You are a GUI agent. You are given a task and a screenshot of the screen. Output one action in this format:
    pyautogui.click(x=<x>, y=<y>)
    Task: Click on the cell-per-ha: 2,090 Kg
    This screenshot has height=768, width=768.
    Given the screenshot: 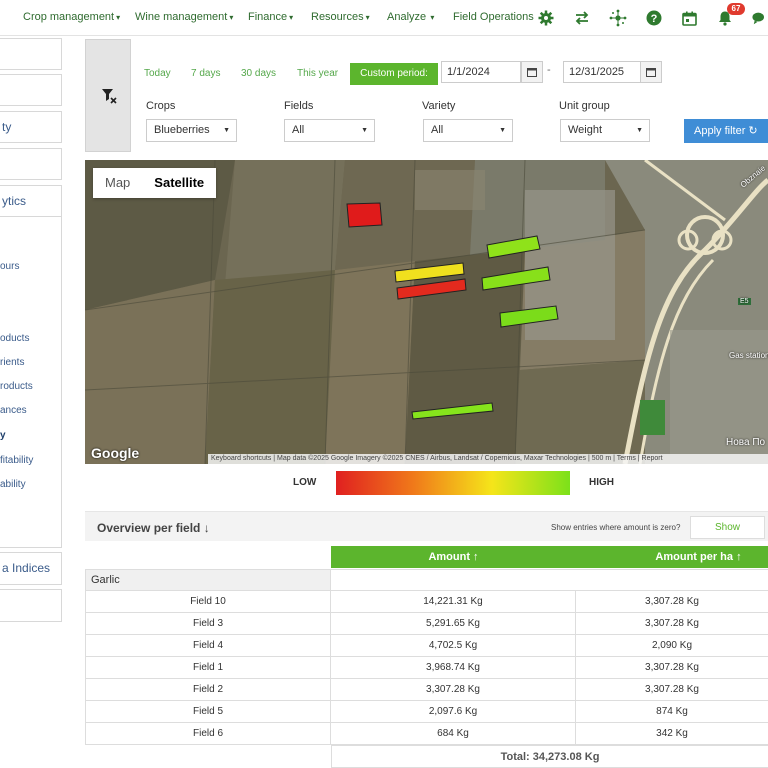 What is the action you would take?
    pyautogui.click(x=672, y=646)
    